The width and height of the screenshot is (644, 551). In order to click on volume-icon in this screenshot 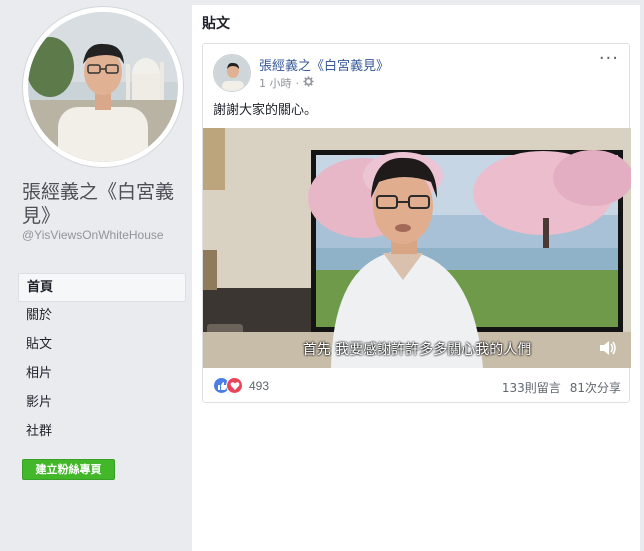, I will do `click(608, 348)`.